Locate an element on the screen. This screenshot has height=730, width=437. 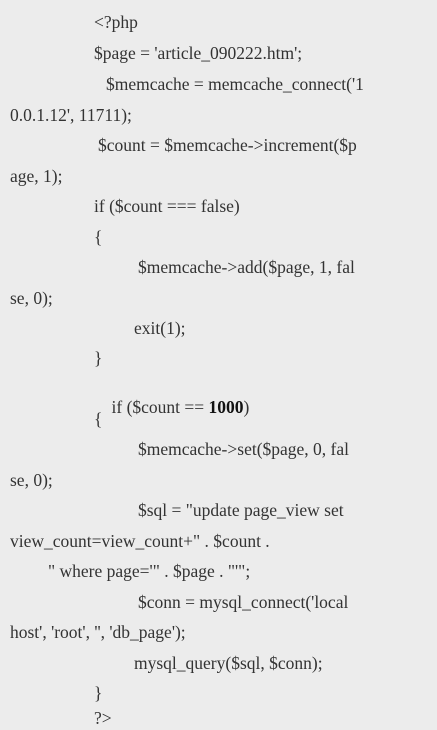
code-line: $sql = "update page_view set is located at coordinates (241, 510).